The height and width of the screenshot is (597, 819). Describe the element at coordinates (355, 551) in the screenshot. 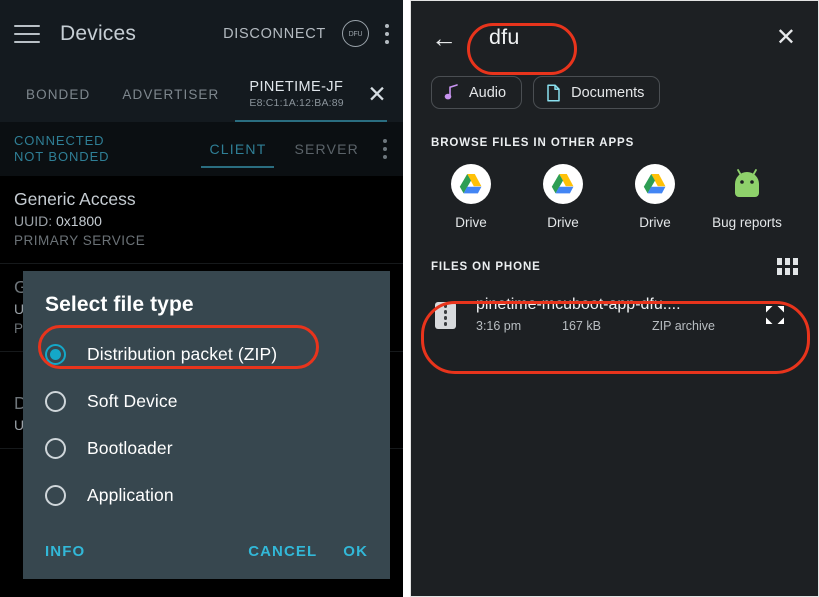

I see `ok-button: OK` at that location.